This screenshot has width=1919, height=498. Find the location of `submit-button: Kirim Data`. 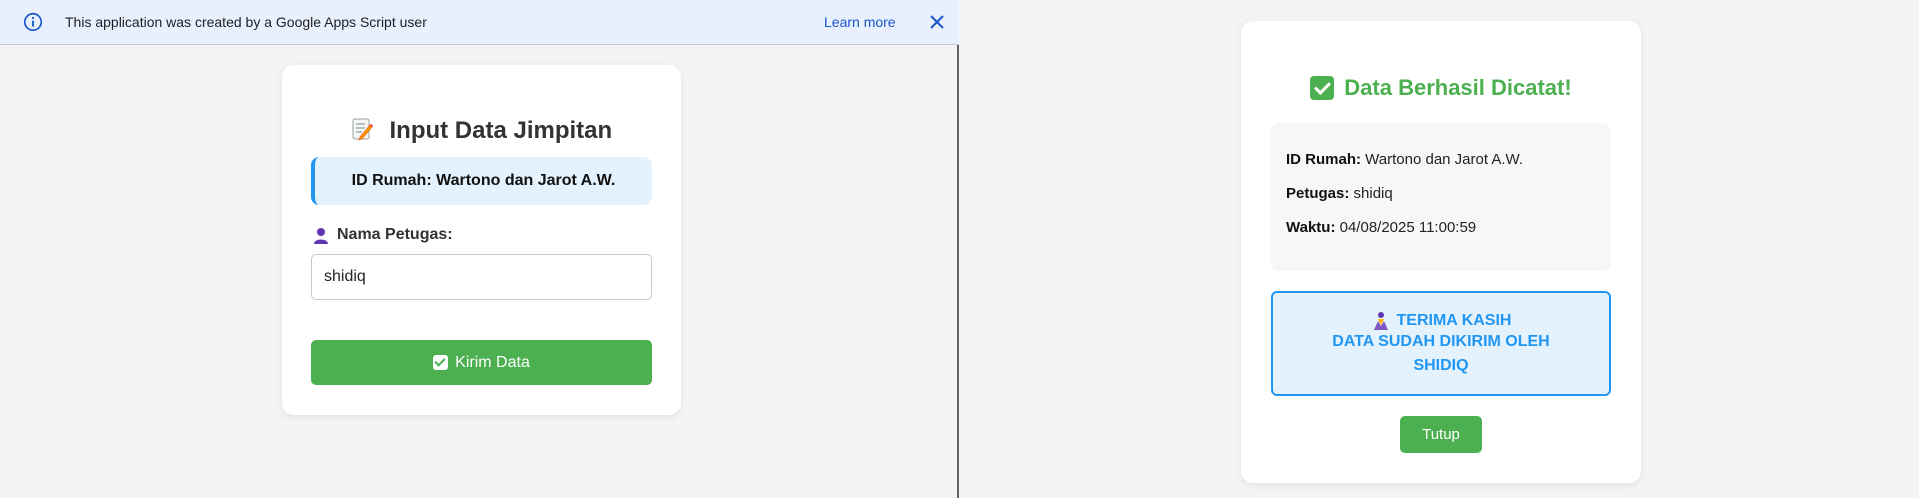

submit-button: Kirim Data is located at coordinates (481, 362).